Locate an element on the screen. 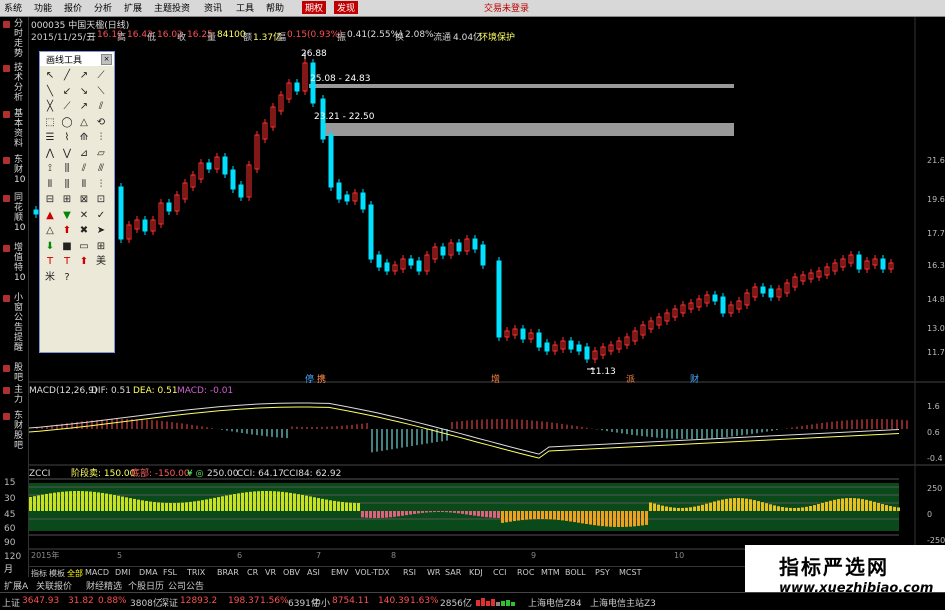  tool-grid-icon: ⦀ is located at coordinates (50, 185).